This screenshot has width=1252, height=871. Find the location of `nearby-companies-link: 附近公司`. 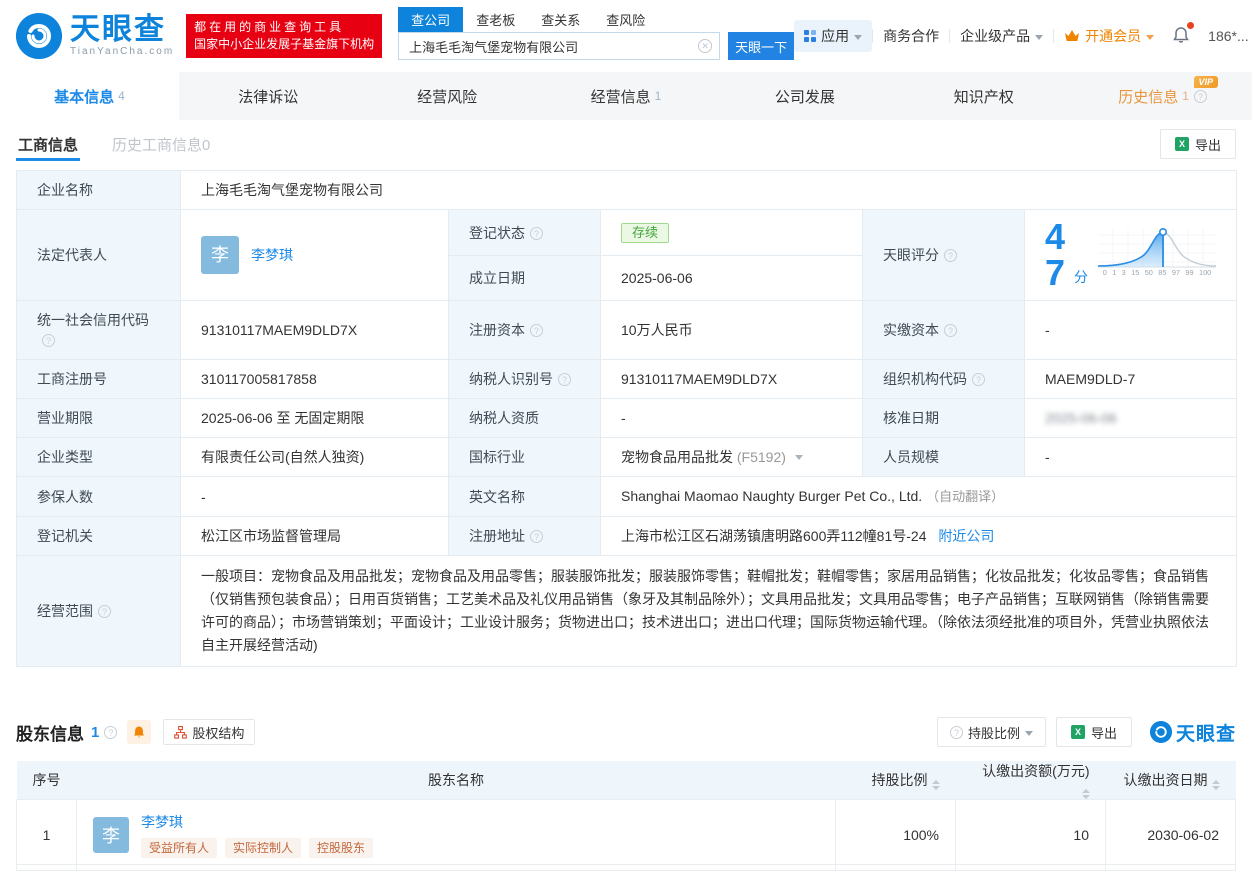

nearby-companies-link: 附近公司 is located at coordinates (966, 536).